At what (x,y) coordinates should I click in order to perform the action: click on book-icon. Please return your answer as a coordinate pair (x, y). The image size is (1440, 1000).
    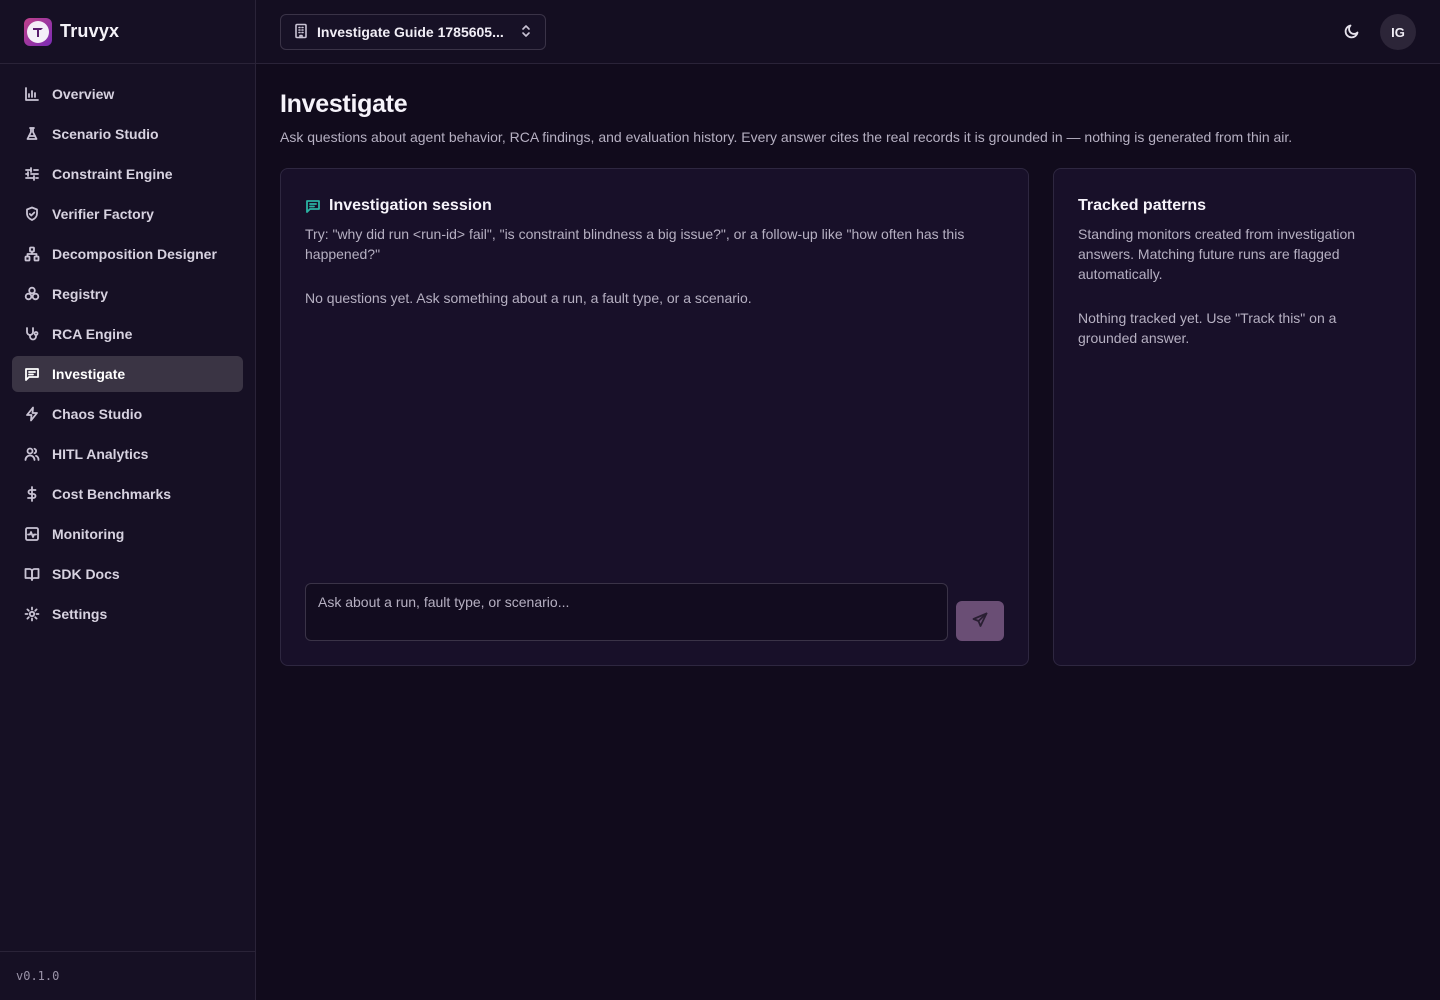
    Looking at the image, I should click on (32, 574).